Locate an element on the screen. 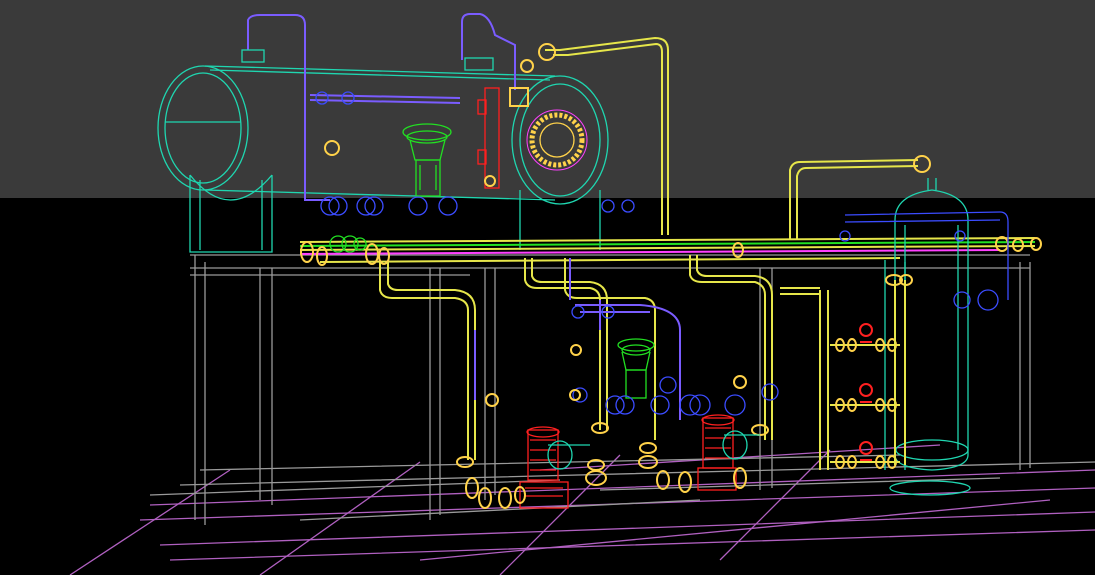 The image size is (1095, 575). vessel-top-nozzles is located at coordinates (381, 107).